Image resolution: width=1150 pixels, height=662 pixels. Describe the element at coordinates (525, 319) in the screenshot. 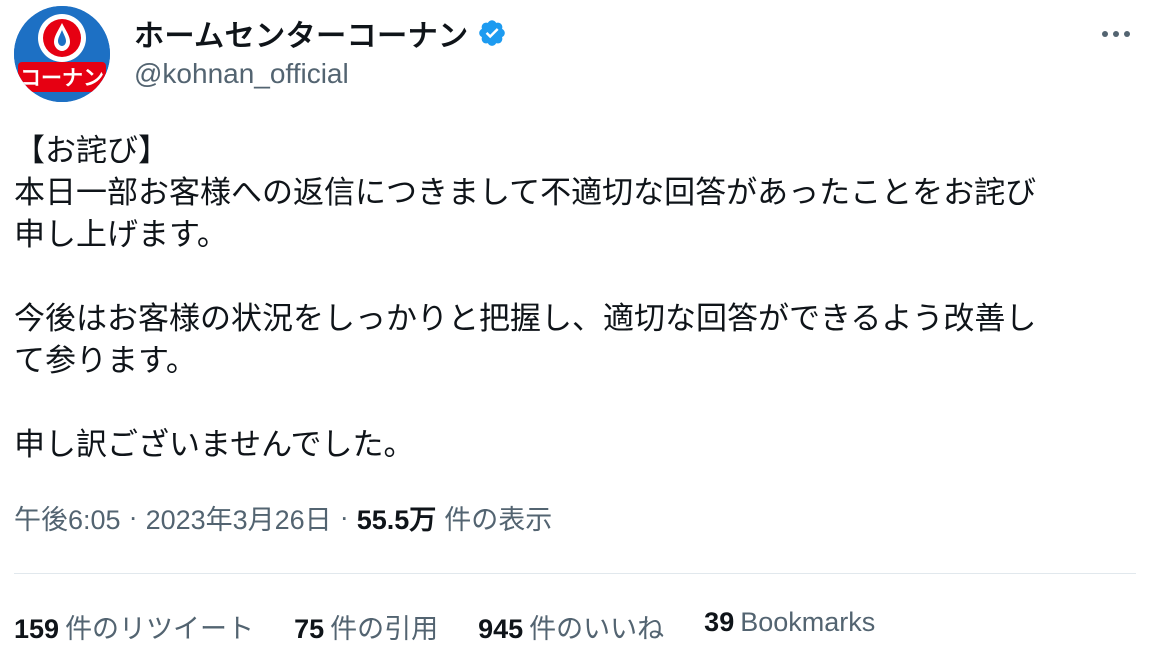

I see `tweet-line: 今後はお客様の状況をしっかりと把握し、適切な回答ができるよう改善し` at that location.